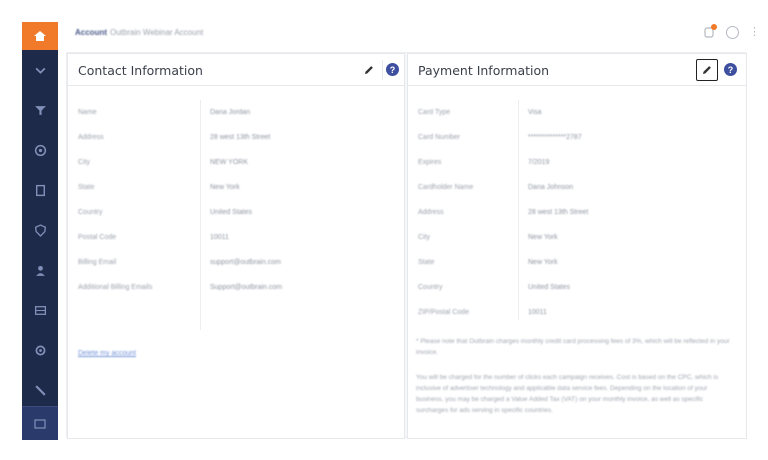 This screenshot has height=460, width=768. Describe the element at coordinates (443, 312) in the screenshot. I see `info-row-label: ZIP/Postal Code` at that location.